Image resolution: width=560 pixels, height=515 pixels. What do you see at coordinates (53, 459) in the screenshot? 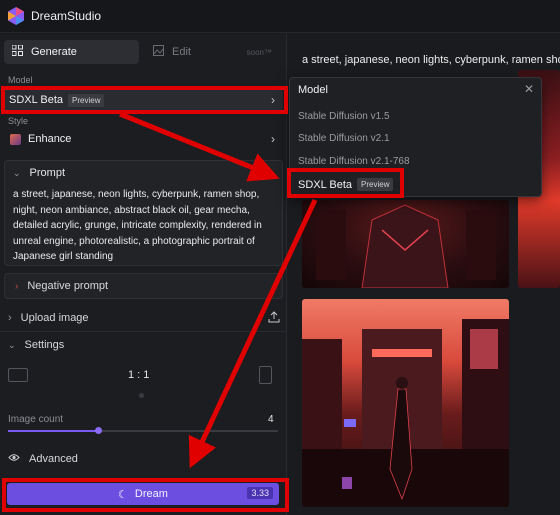
I see `advanced-label: Advanced` at bounding box center [53, 459].